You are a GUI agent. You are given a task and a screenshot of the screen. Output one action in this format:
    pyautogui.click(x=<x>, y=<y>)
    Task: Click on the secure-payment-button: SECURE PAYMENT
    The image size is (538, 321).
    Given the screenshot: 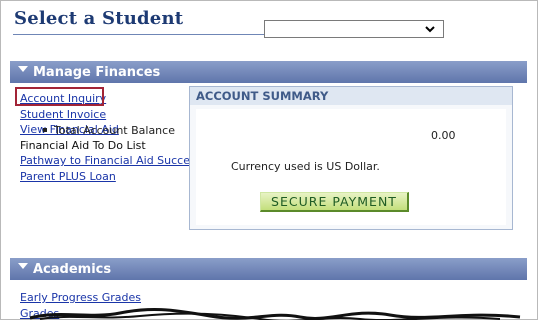 What is the action you would take?
    pyautogui.click(x=334, y=202)
    